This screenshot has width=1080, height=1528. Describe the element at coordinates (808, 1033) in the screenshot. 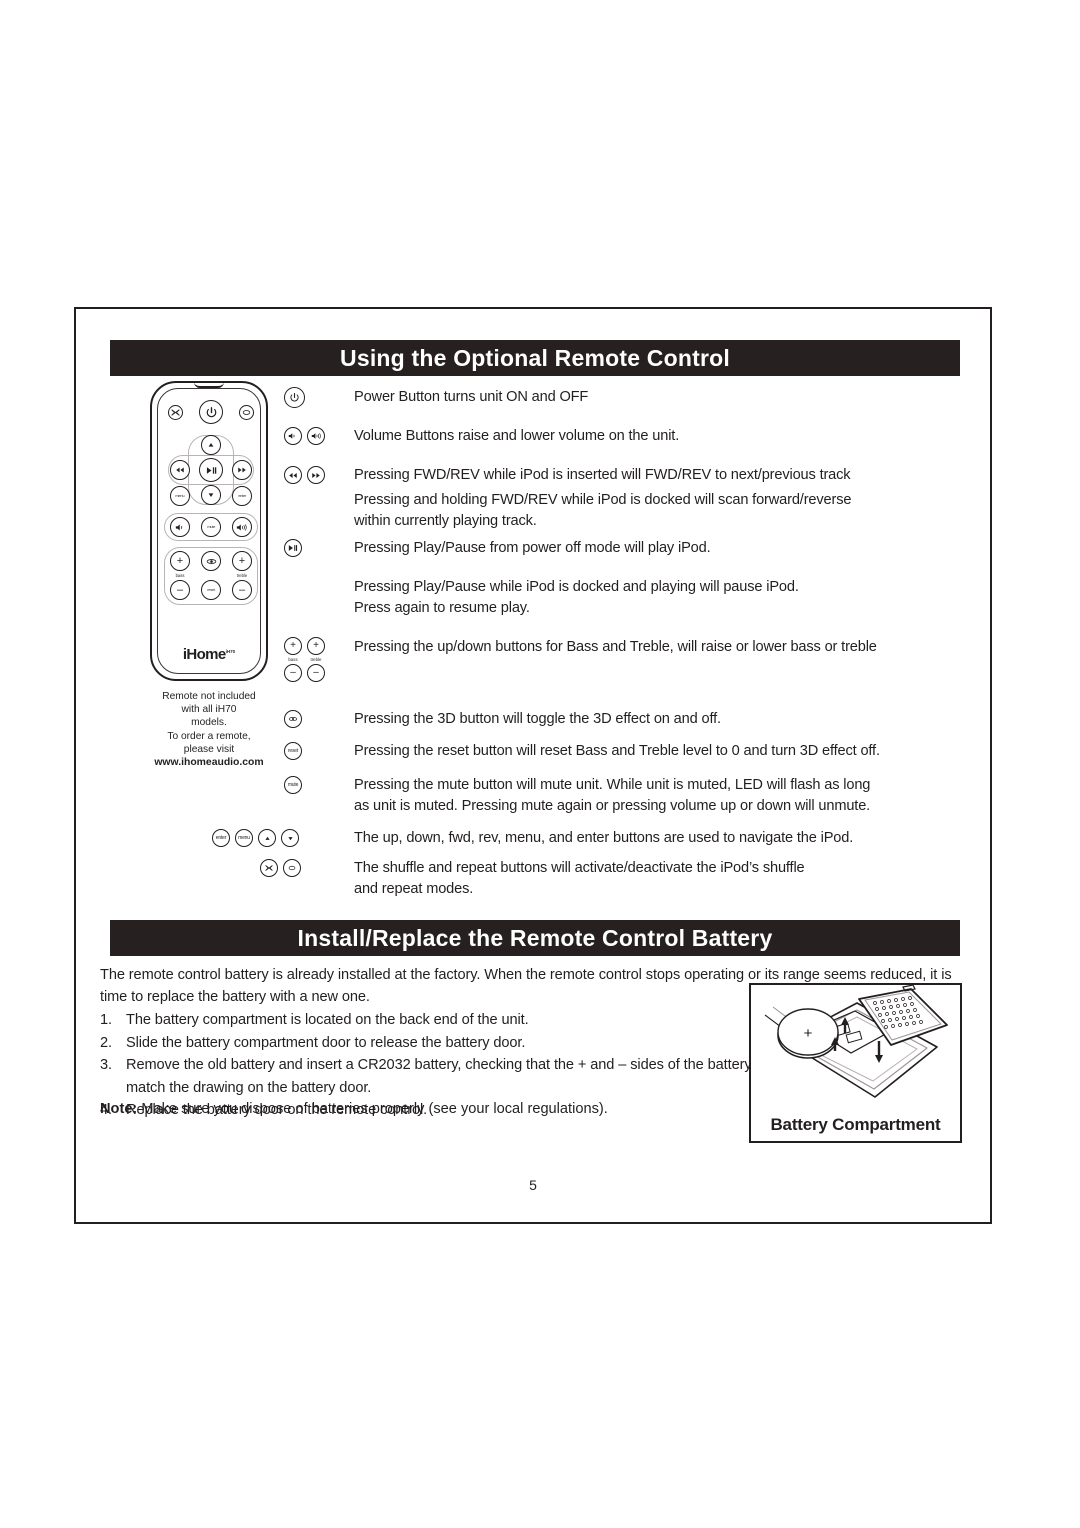

I see `battery-polarity-plus: +` at that location.